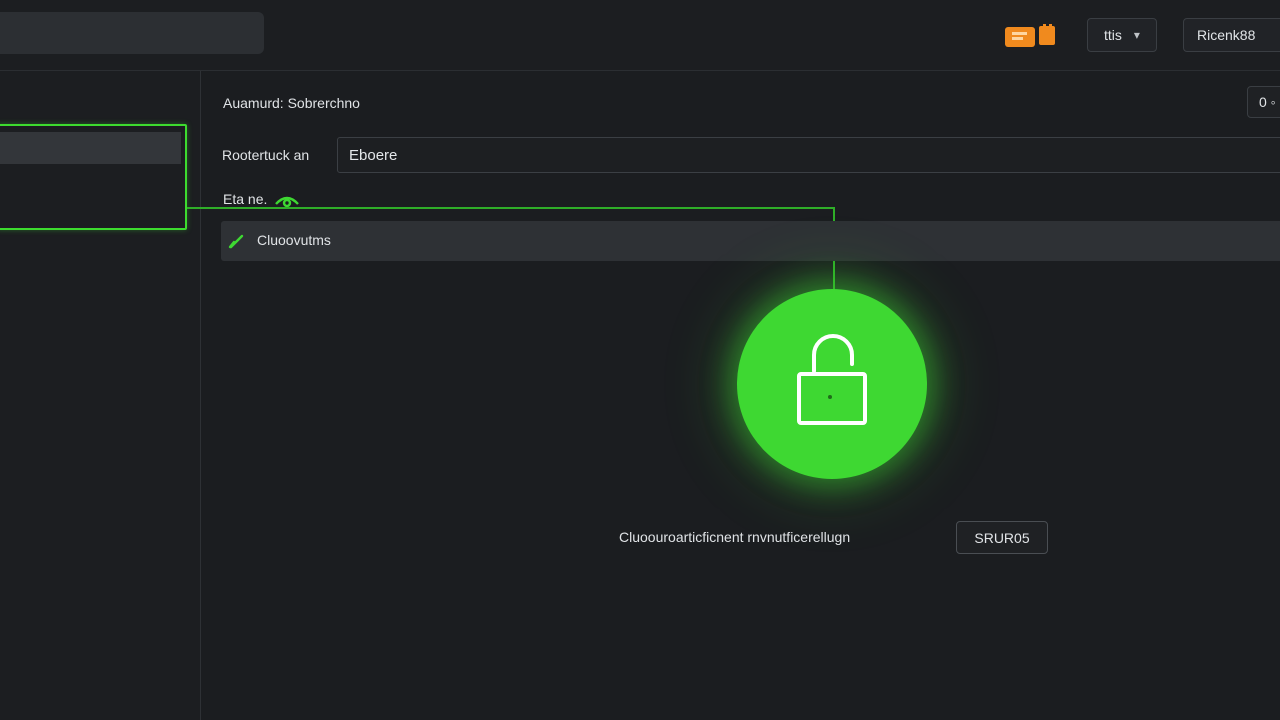 This screenshot has width=1280, height=720. I want to click on status-label: Eta ne., so click(245, 199).